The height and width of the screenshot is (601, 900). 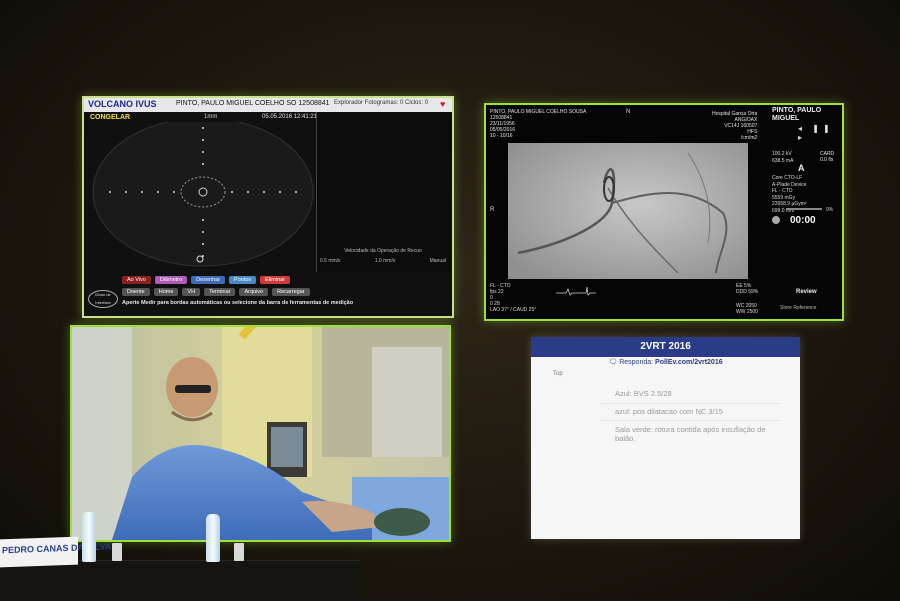 I want to click on orientation-marker: N, so click(x=628, y=112).